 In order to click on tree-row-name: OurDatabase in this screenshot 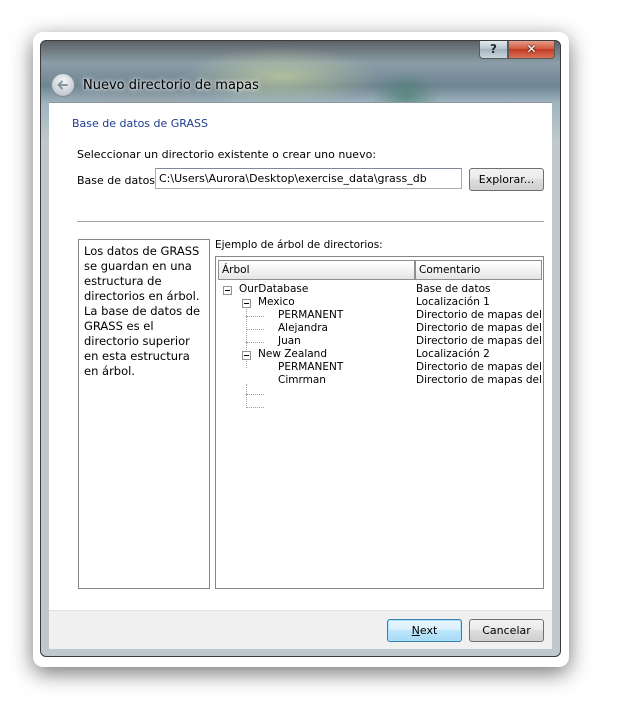, I will do `click(273, 289)`.